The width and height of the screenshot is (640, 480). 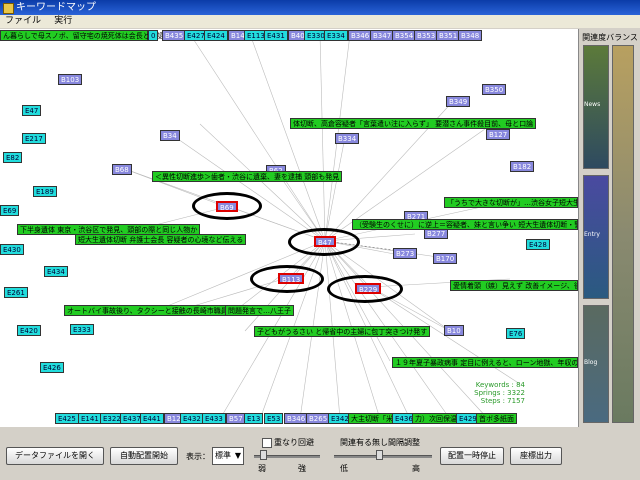 What do you see at coordinates (16, 292) in the screenshot?
I see `entry-node: E261` at bounding box center [16, 292].